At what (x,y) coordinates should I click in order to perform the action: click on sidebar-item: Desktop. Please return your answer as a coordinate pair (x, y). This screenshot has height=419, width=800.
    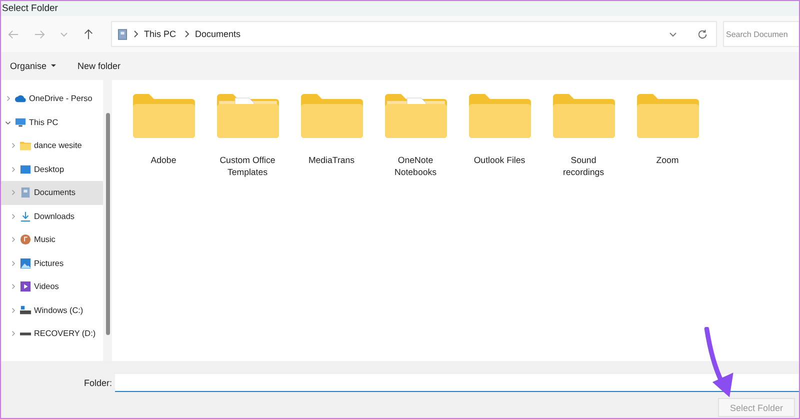
    Looking at the image, I should click on (52, 169).